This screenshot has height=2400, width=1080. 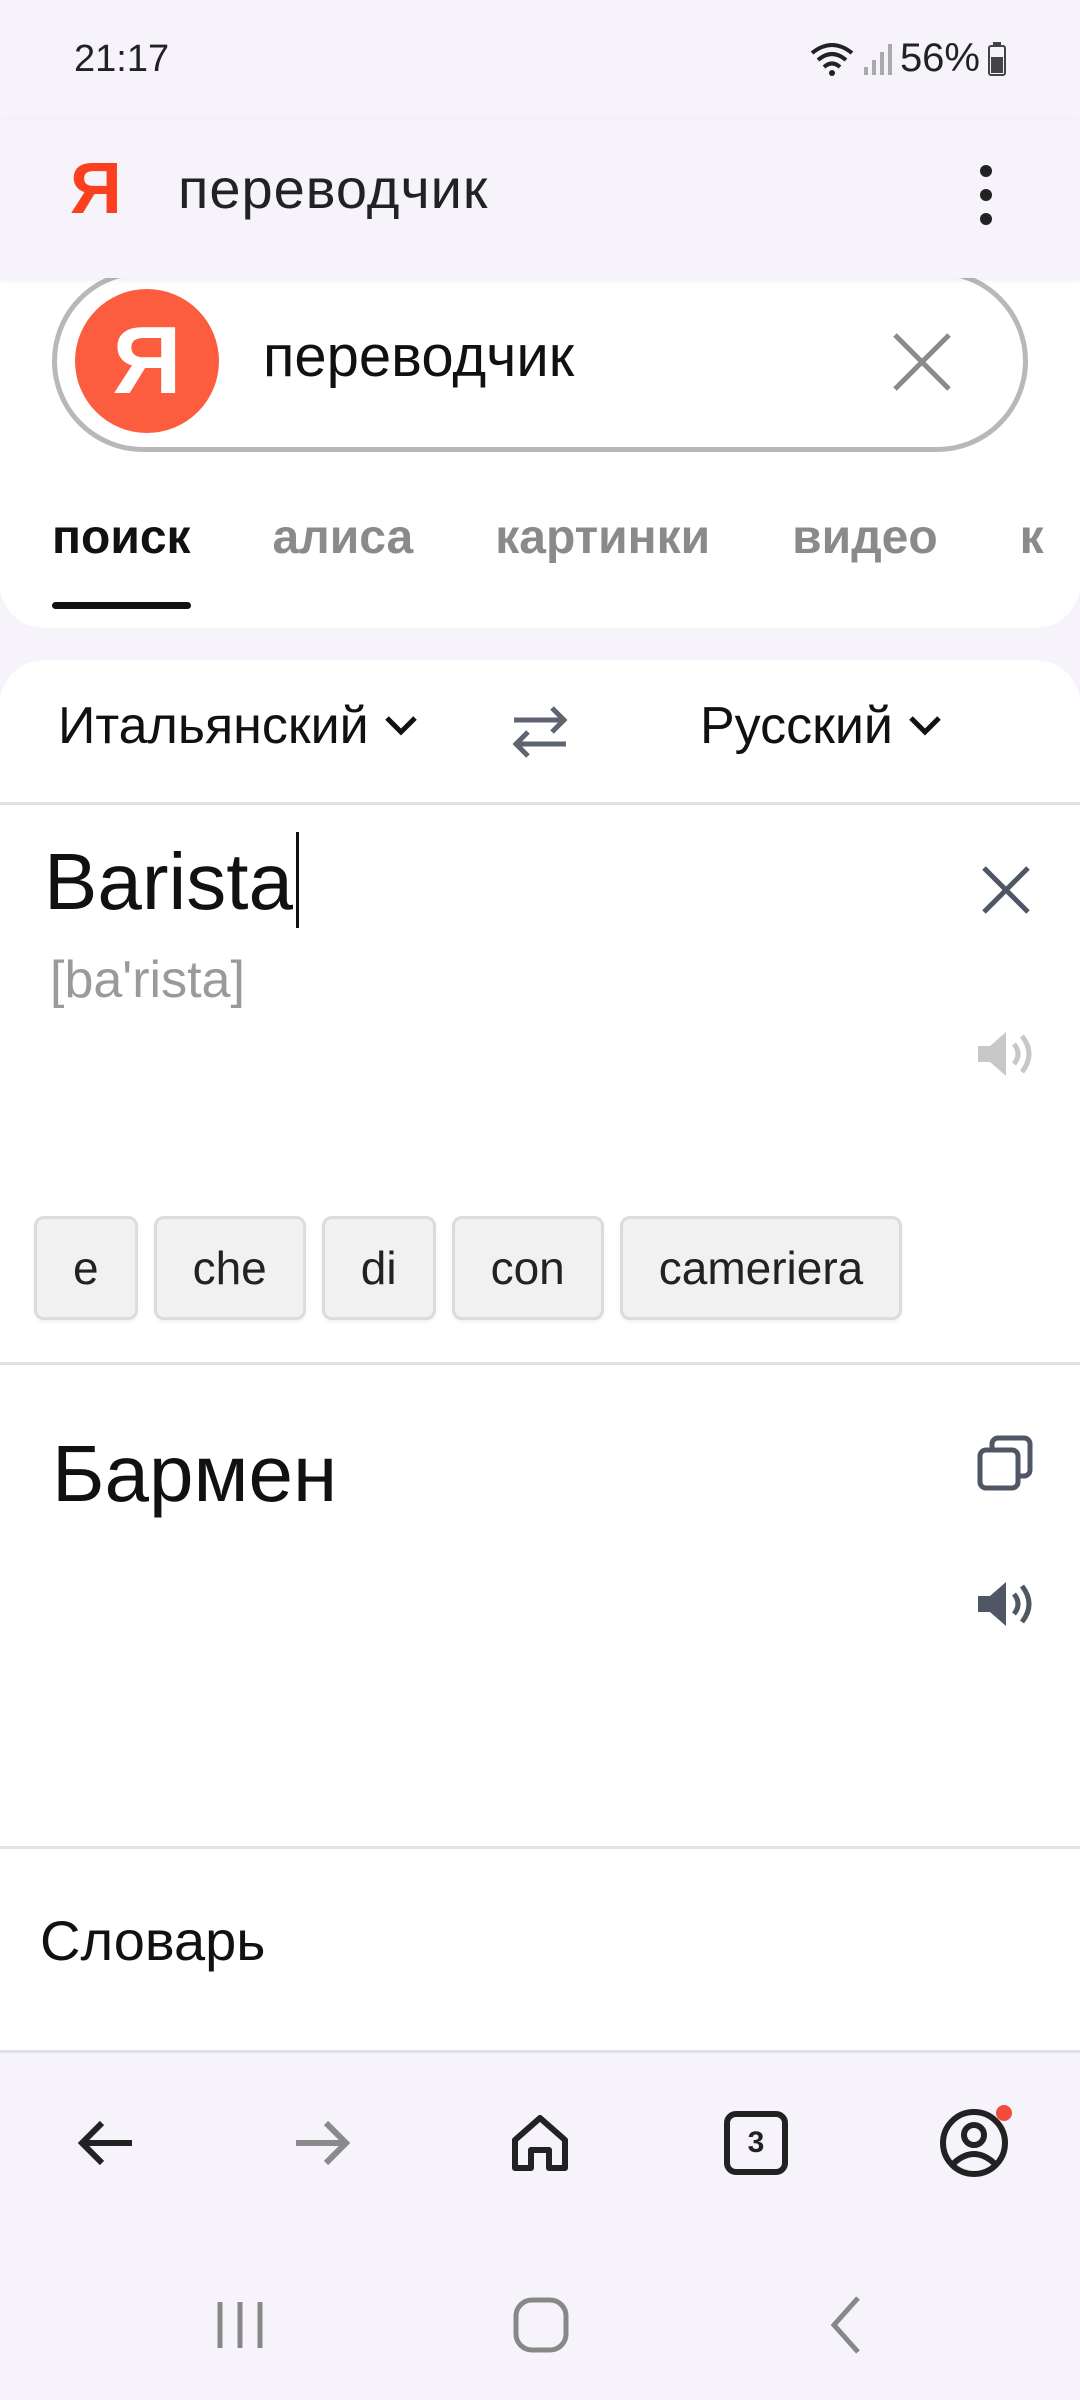 I want to click on source-language-label: Итальянский, so click(x=213, y=726).